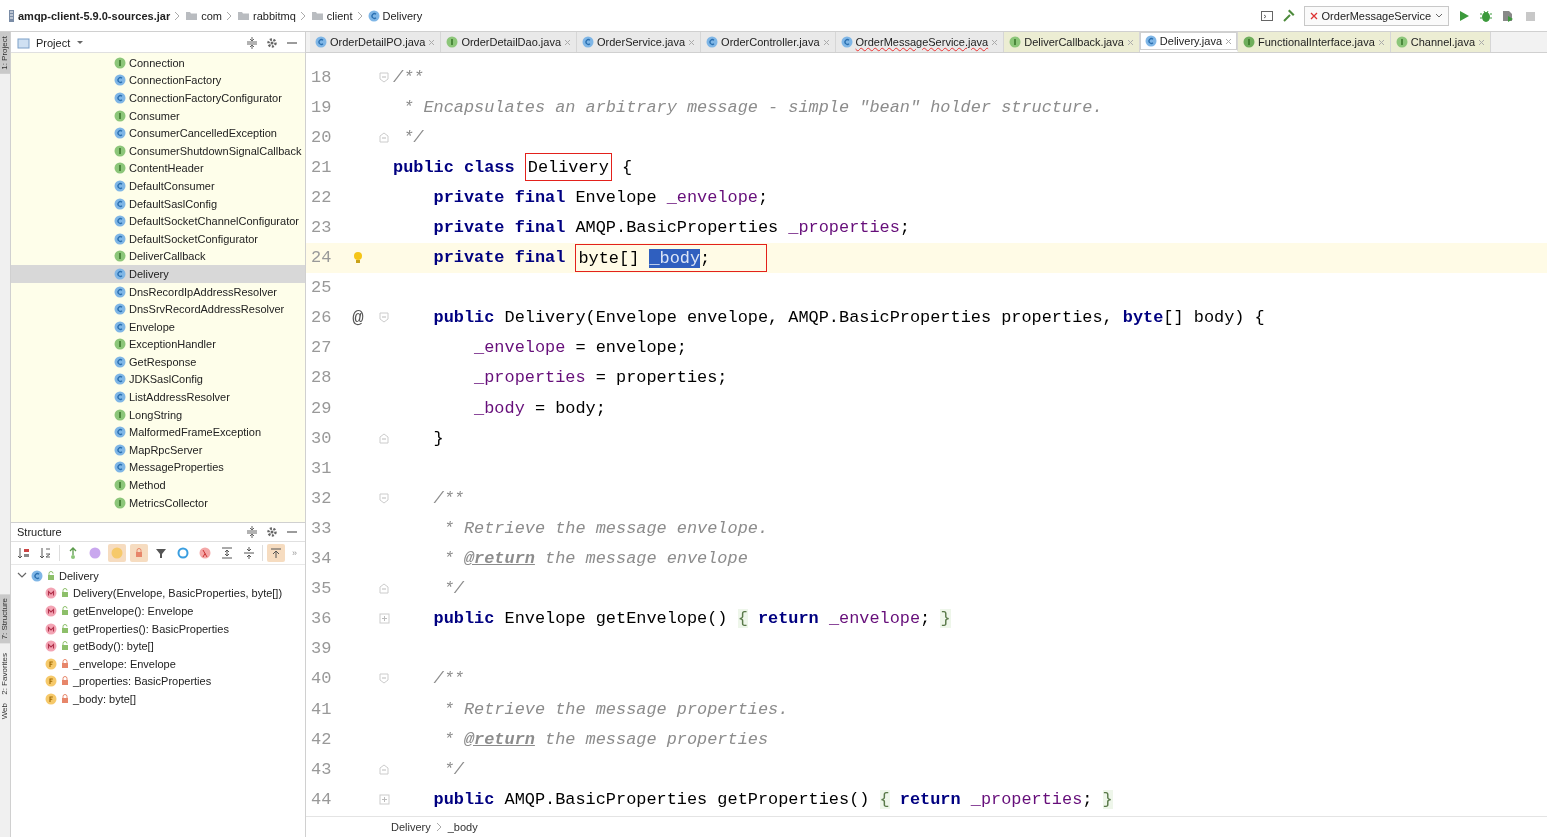 Image resolution: width=1547 pixels, height=837 pixels. What do you see at coordinates (158, 80) in the screenshot?
I see `tree-item: ConnectionFactory` at bounding box center [158, 80].